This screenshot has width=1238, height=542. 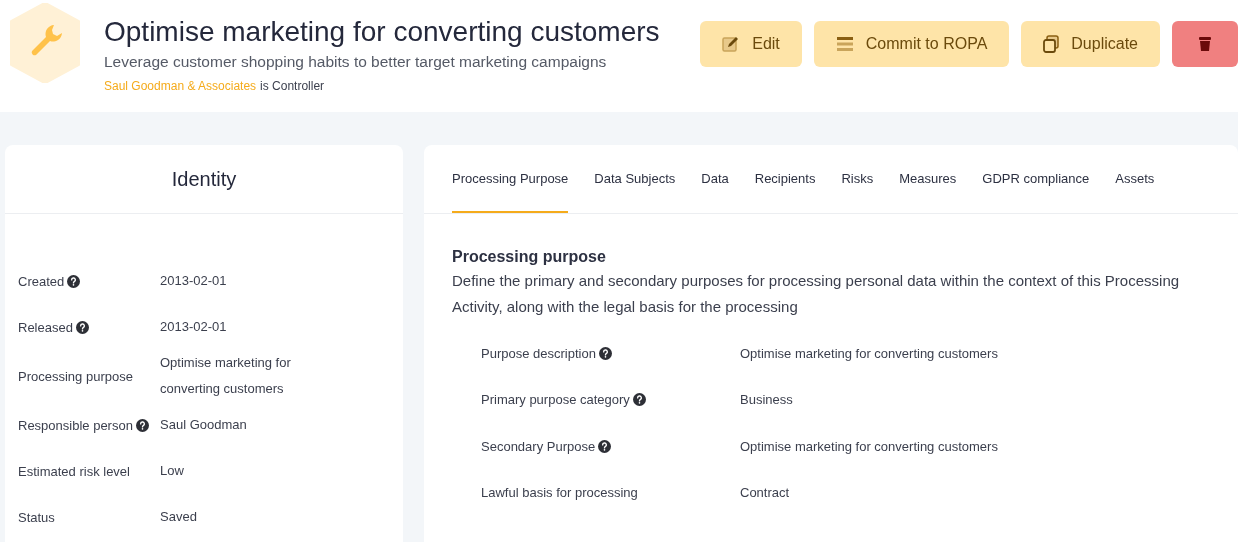 I want to click on tab: Measures, so click(x=928, y=179).